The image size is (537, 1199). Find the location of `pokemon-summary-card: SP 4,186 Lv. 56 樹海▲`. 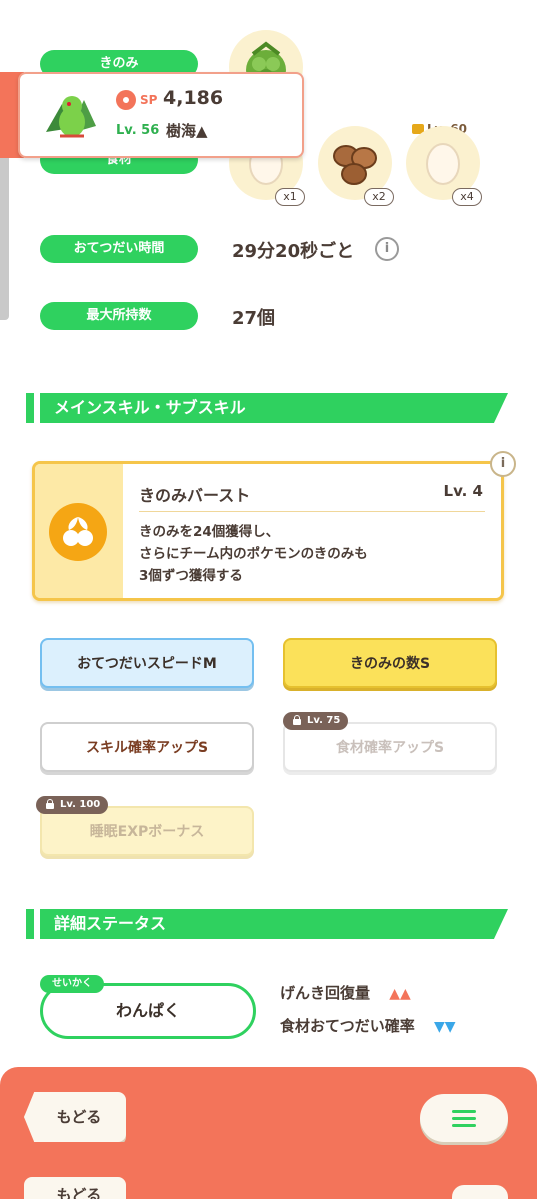

pokemon-summary-card: SP 4,186 Lv. 56 樹海▲ is located at coordinates (161, 115).